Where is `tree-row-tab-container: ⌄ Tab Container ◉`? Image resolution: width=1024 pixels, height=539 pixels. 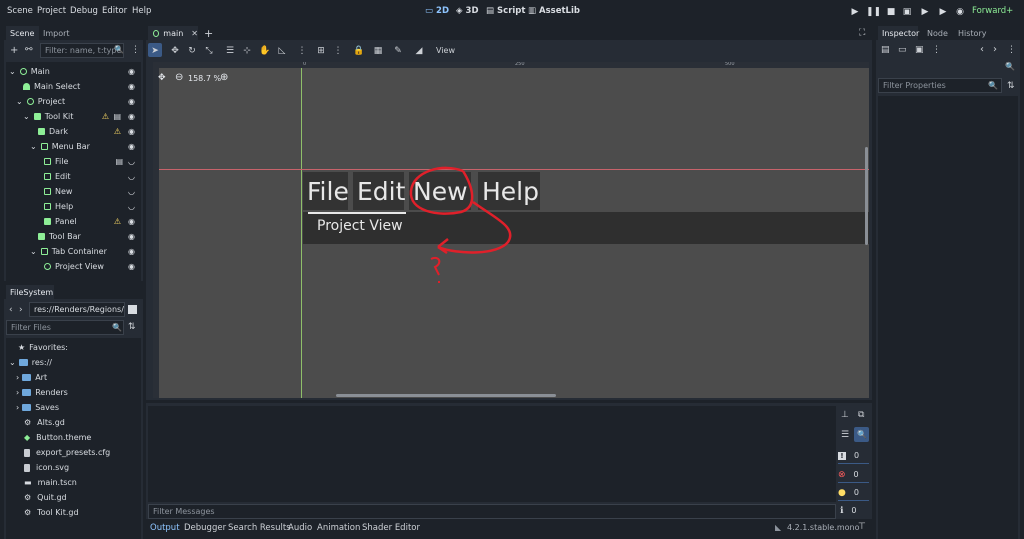 tree-row-tab-container: ⌄ Tab Container ◉ is located at coordinates (84, 251).